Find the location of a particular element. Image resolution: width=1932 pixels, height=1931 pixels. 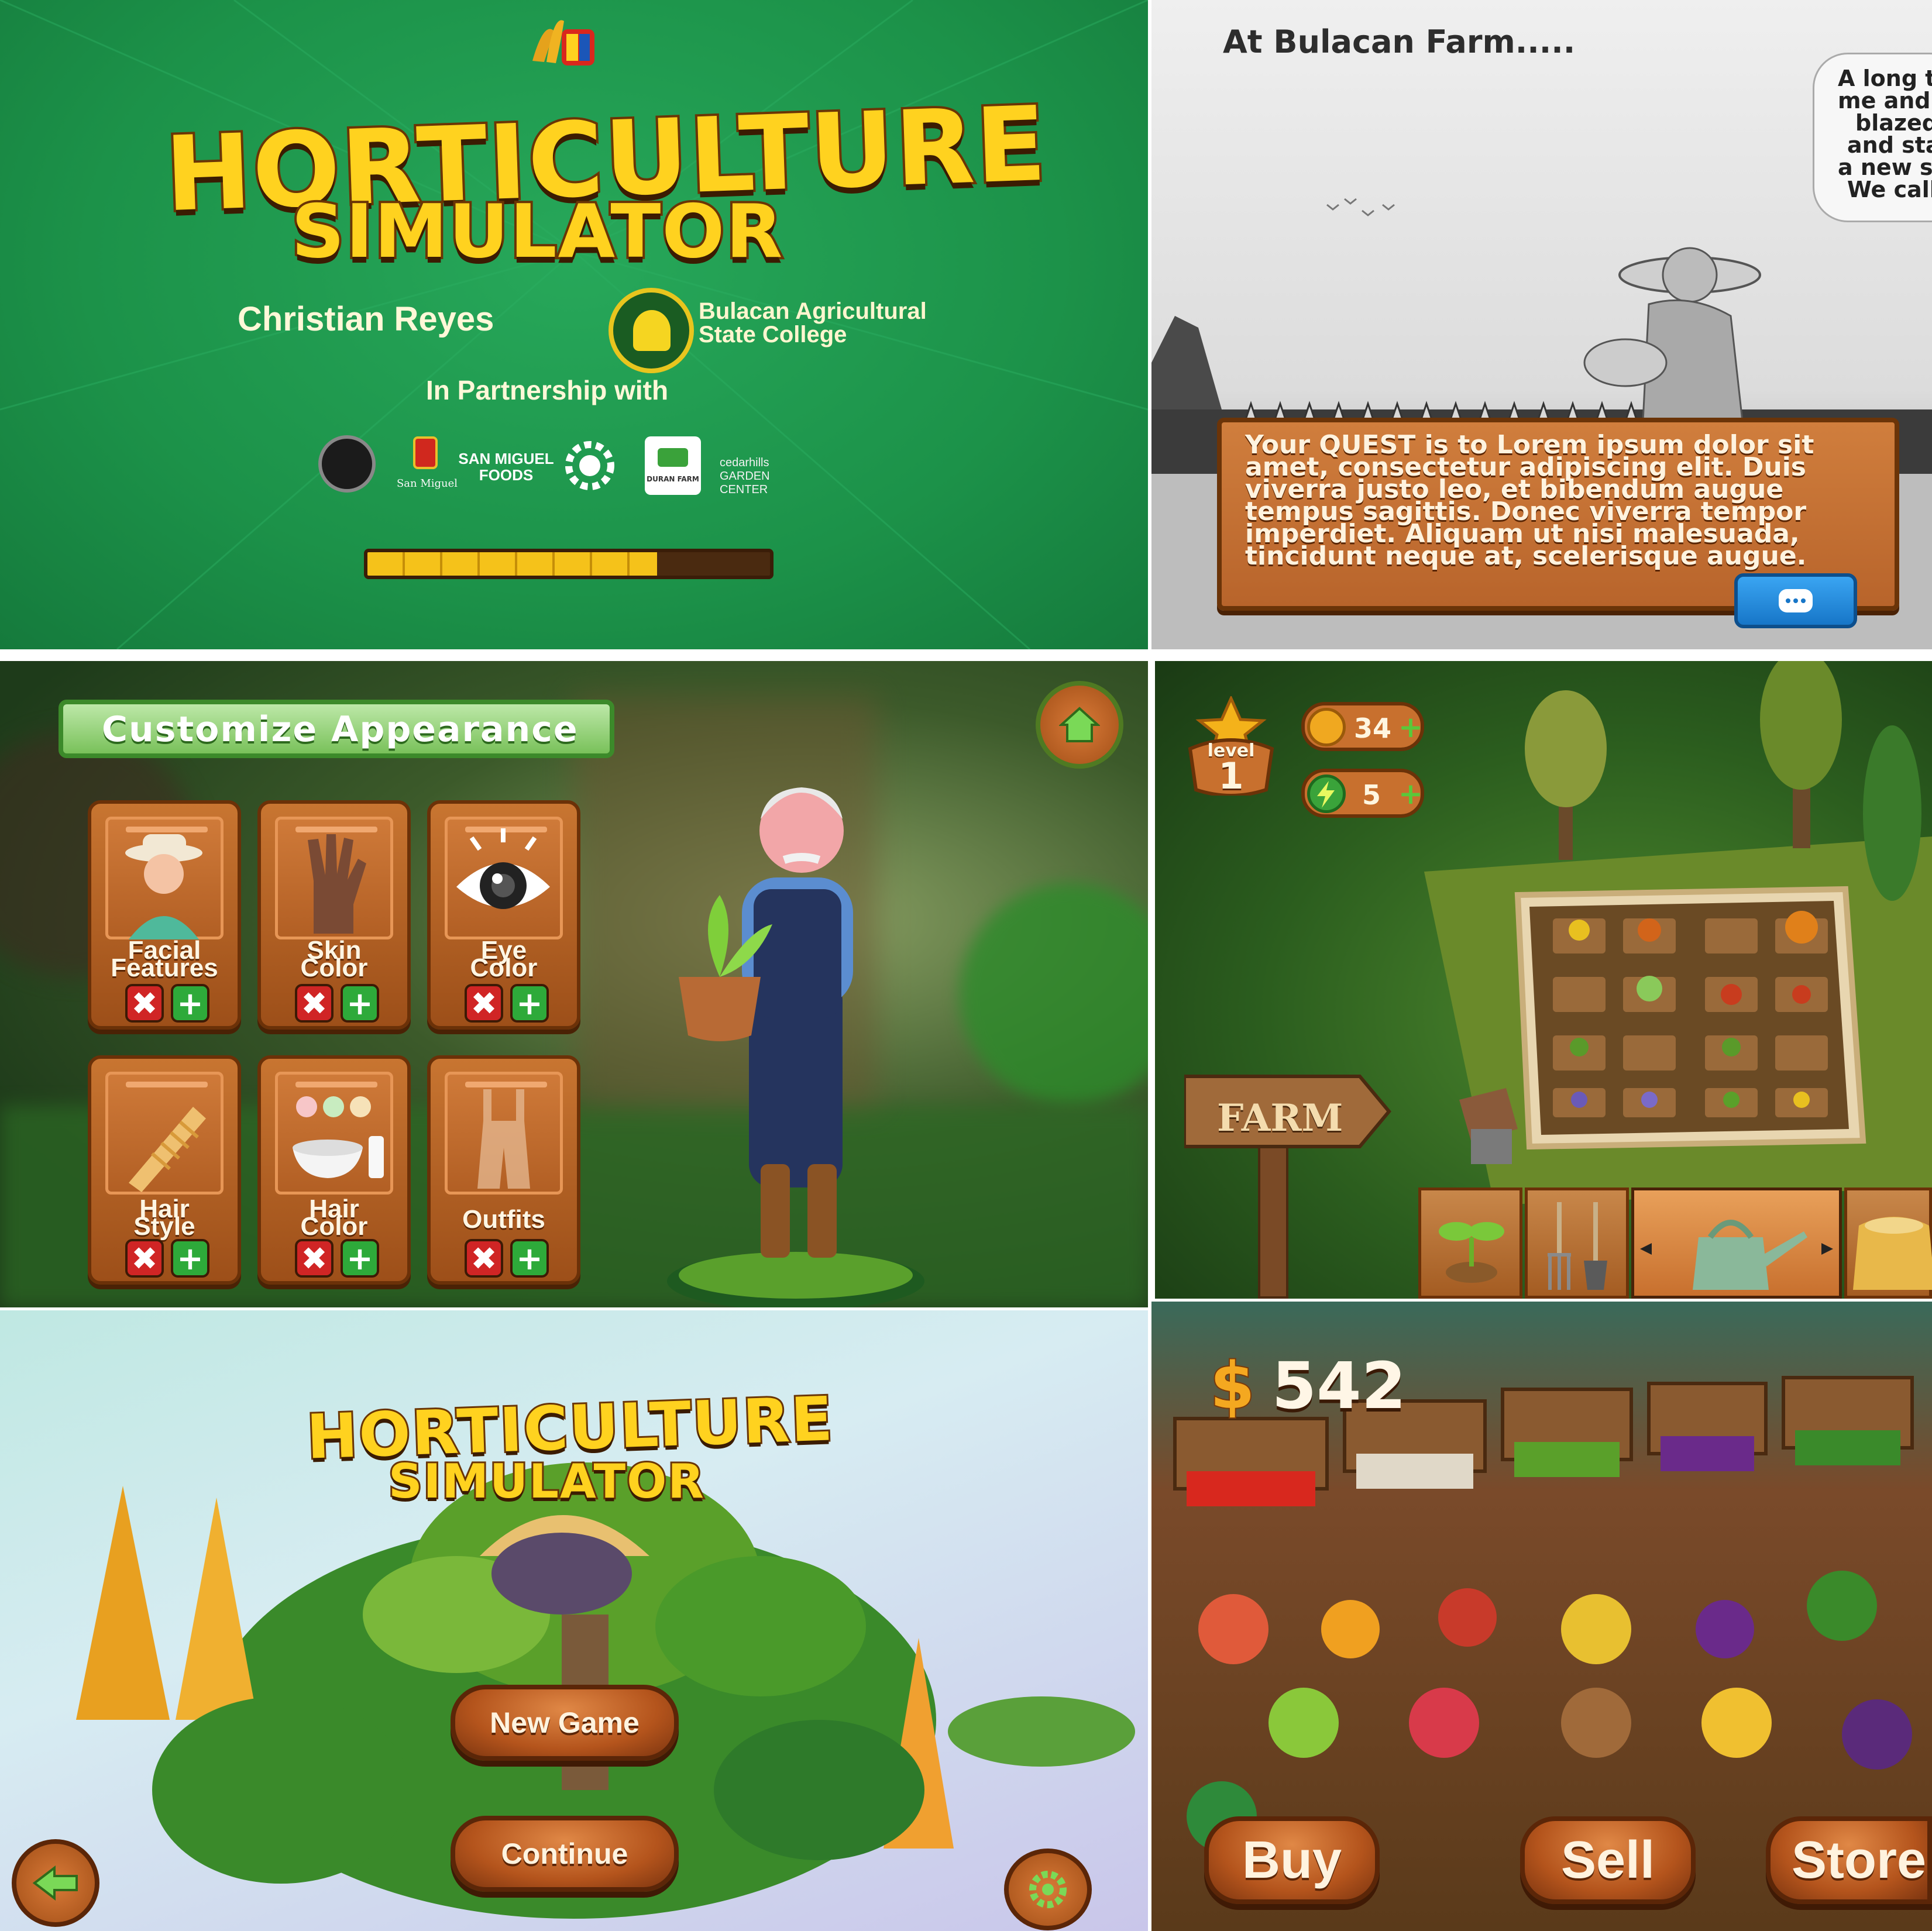

card-hair-color: Hair Color ✖ + is located at coordinates (334, 1170).